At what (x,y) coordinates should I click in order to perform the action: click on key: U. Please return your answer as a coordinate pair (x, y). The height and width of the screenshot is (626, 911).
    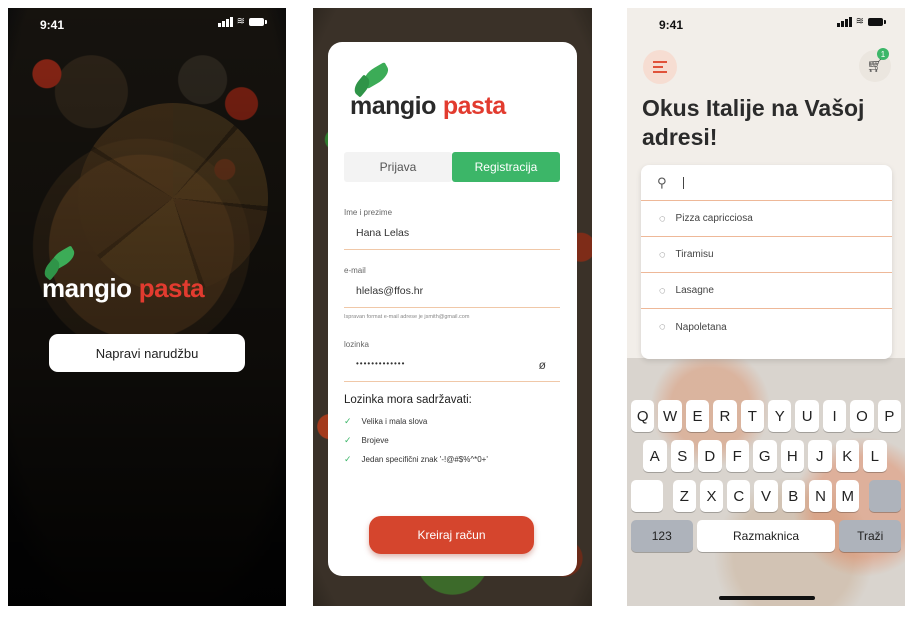
    Looking at the image, I should click on (807, 416).